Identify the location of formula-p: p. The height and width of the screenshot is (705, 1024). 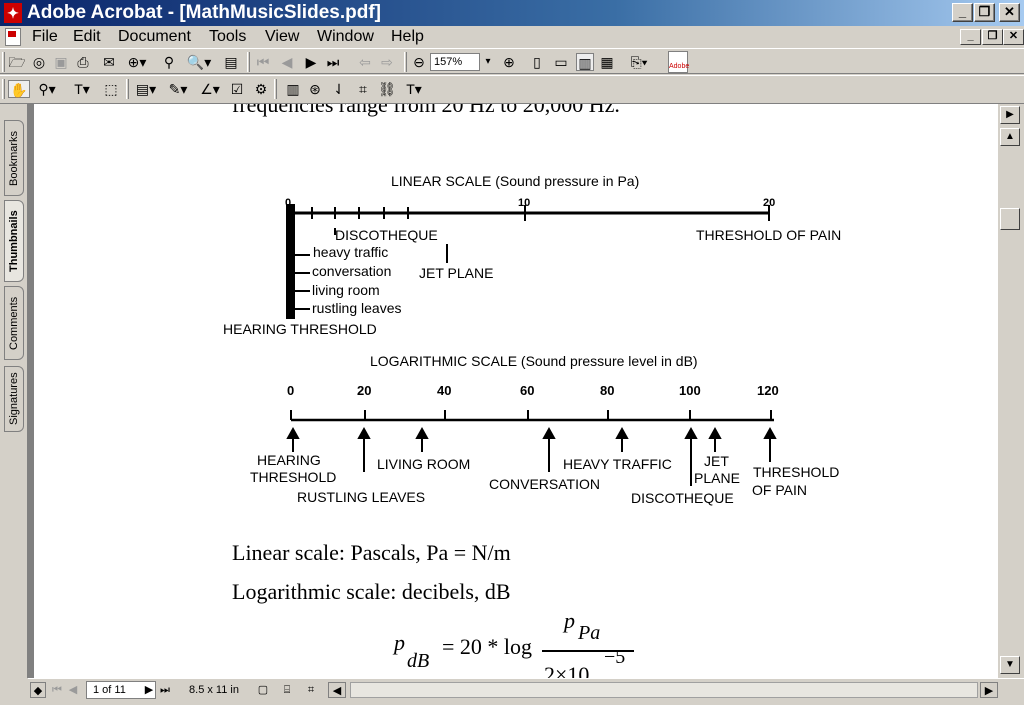
(399, 642).